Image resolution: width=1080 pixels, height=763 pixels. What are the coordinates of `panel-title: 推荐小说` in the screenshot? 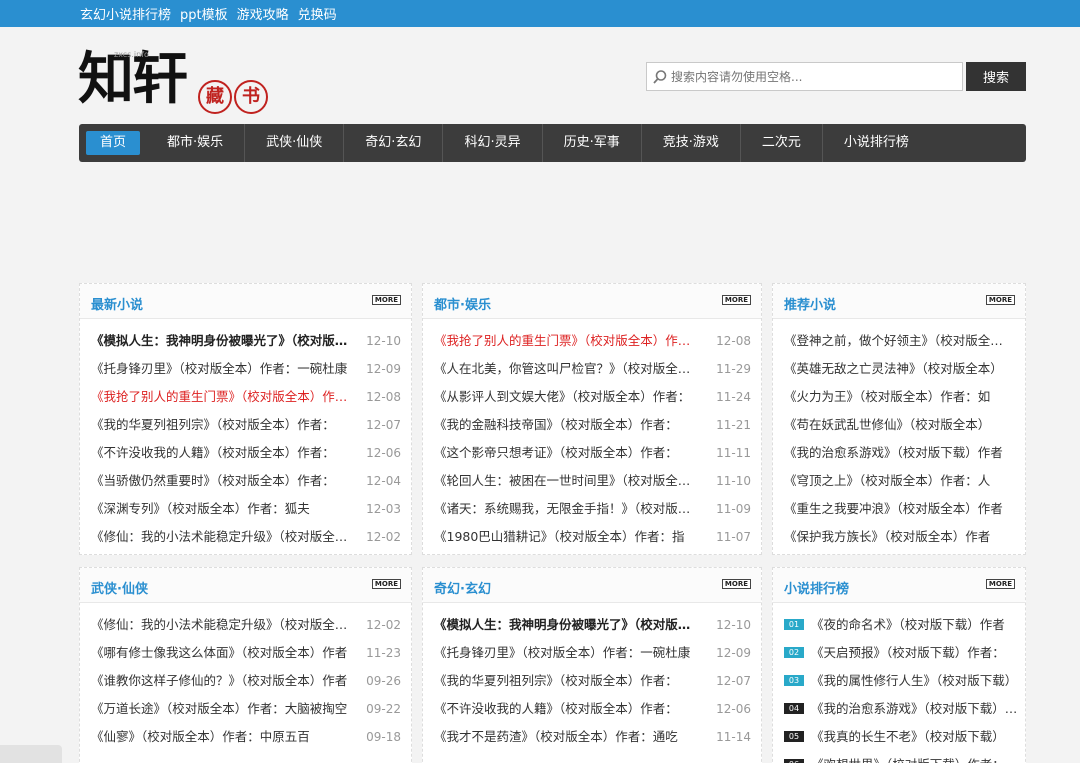 It's located at (810, 303).